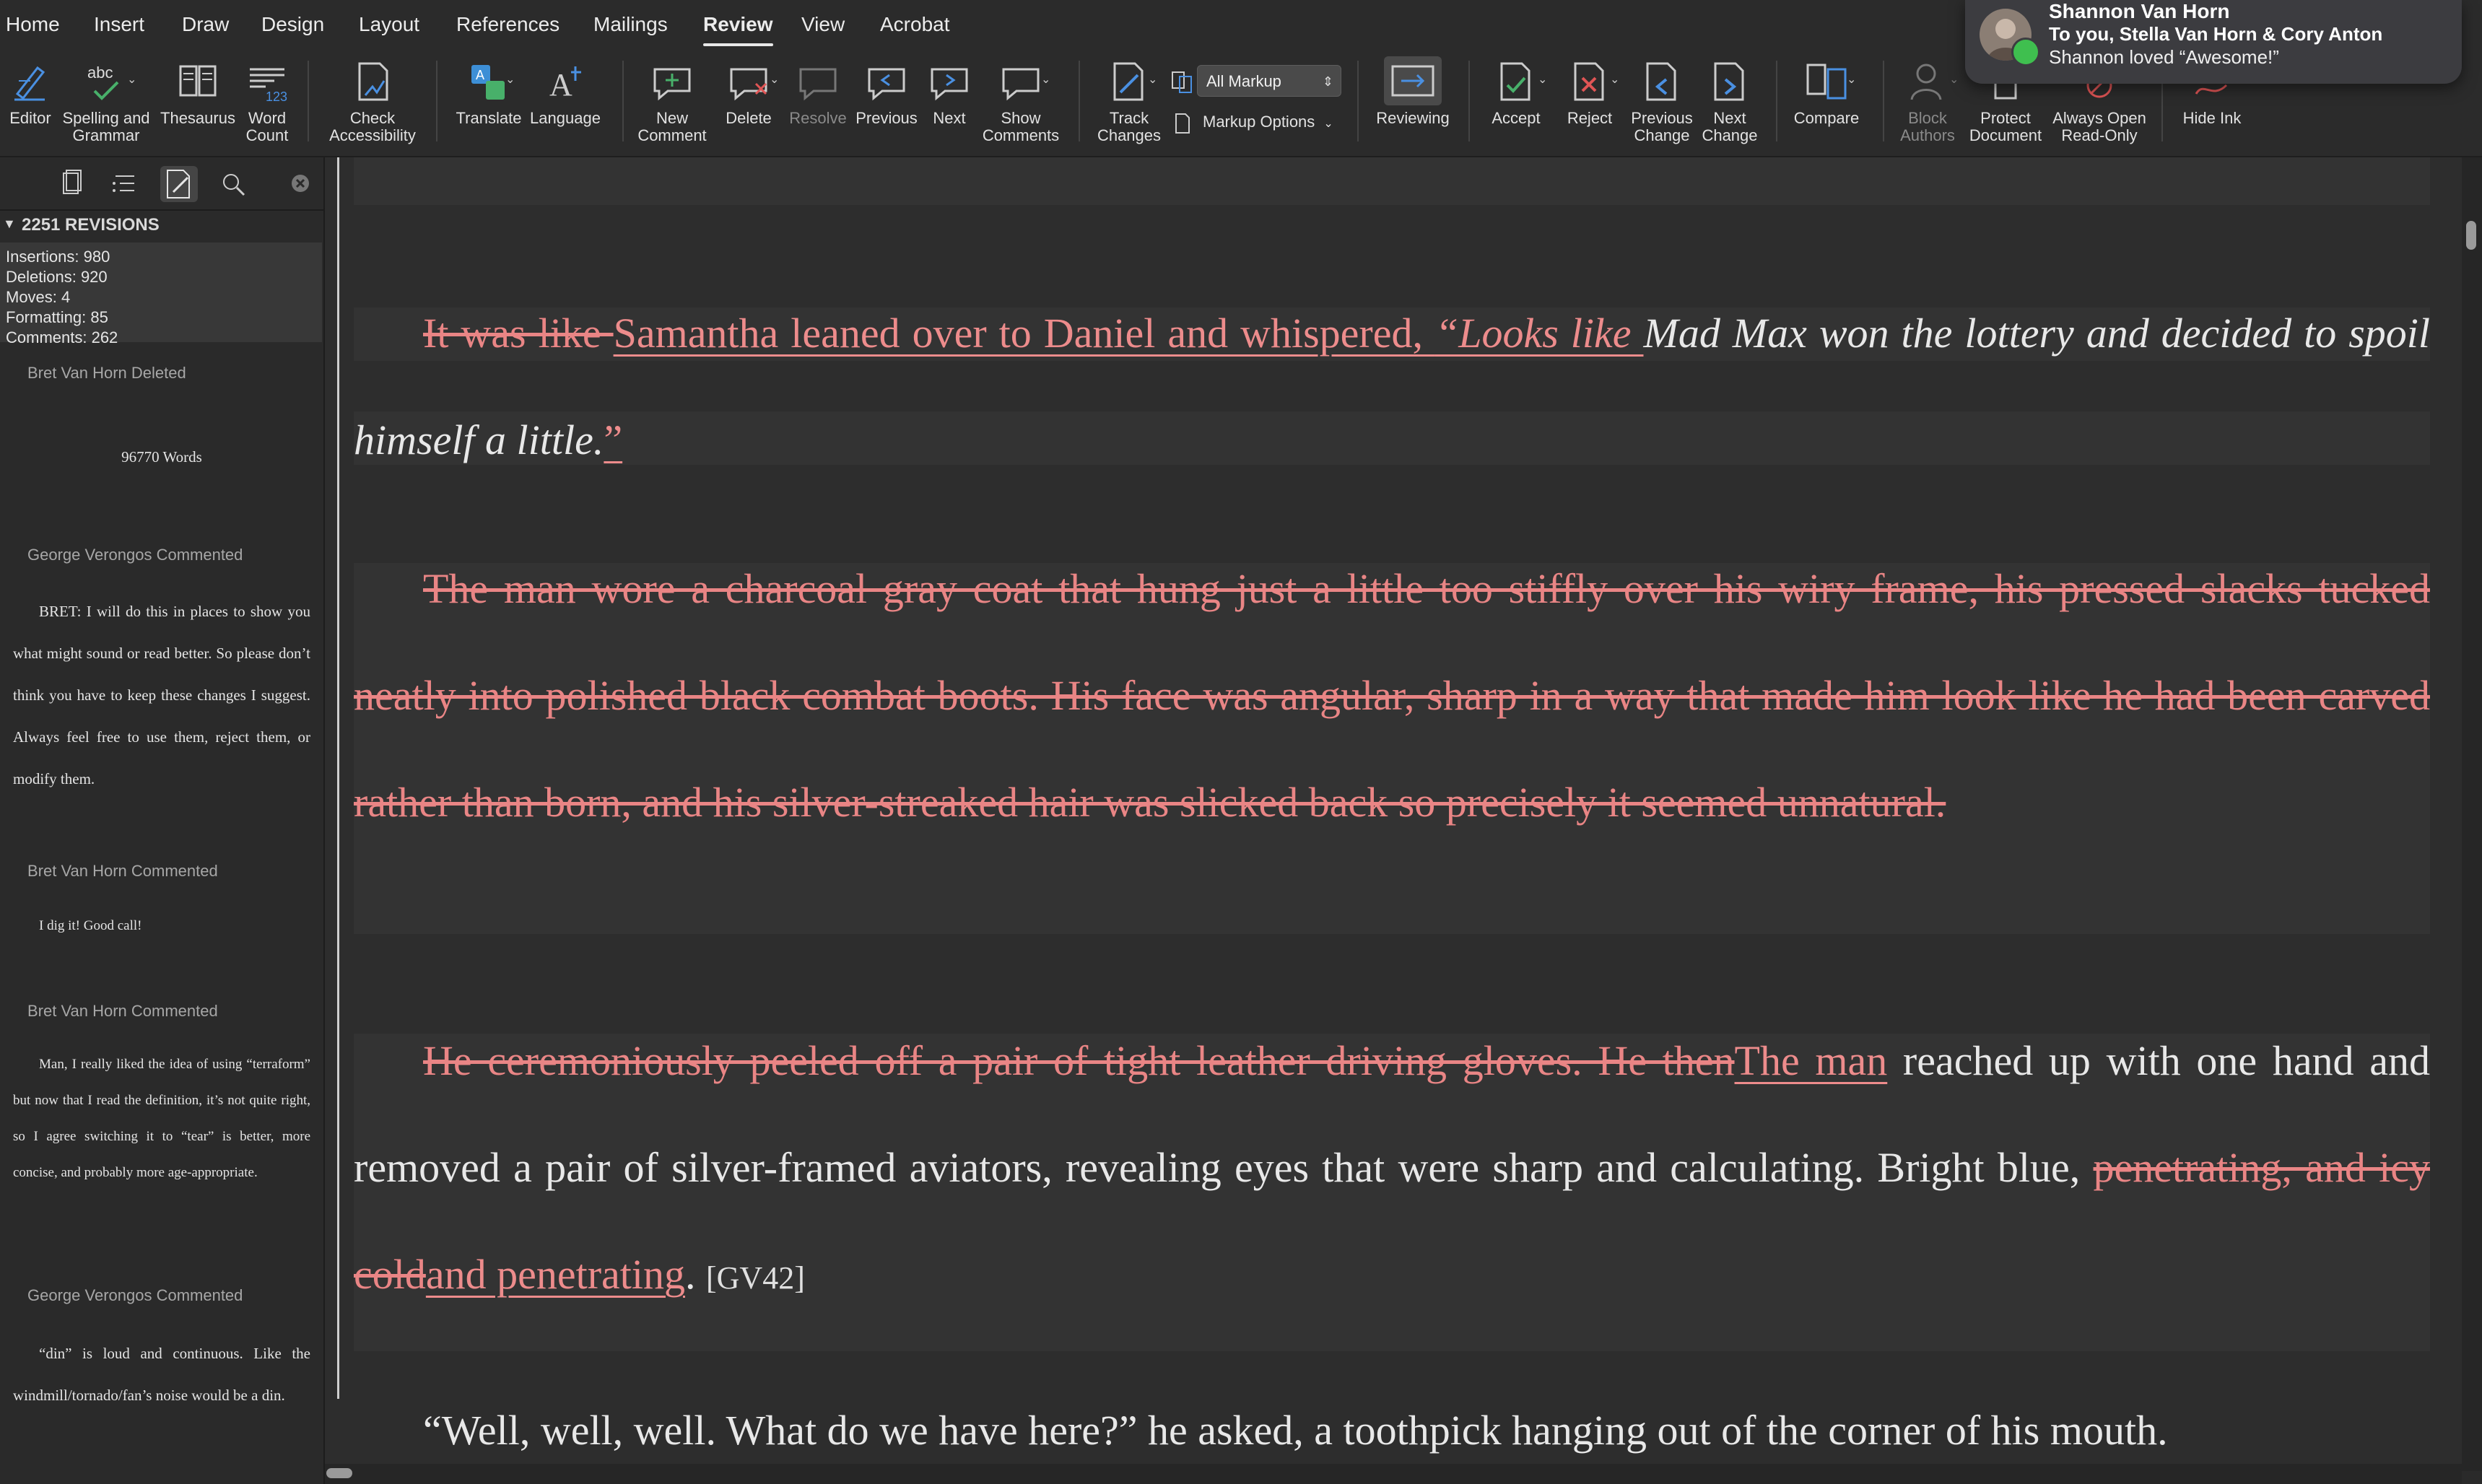 The height and width of the screenshot is (1484, 2482). What do you see at coordinates (2005, 135) in the screenshot?
I see `protect-label-line2: Document` at bounding box center [2005, 135].